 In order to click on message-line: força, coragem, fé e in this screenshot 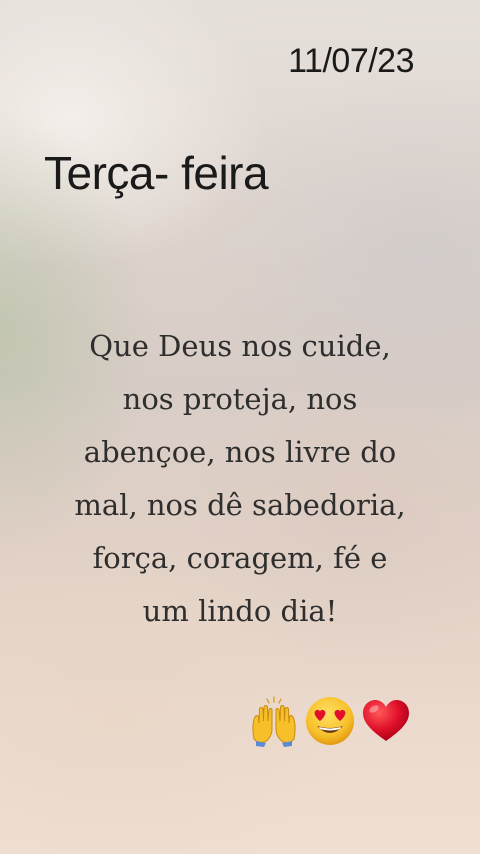, I will do `click(240, 558)`.